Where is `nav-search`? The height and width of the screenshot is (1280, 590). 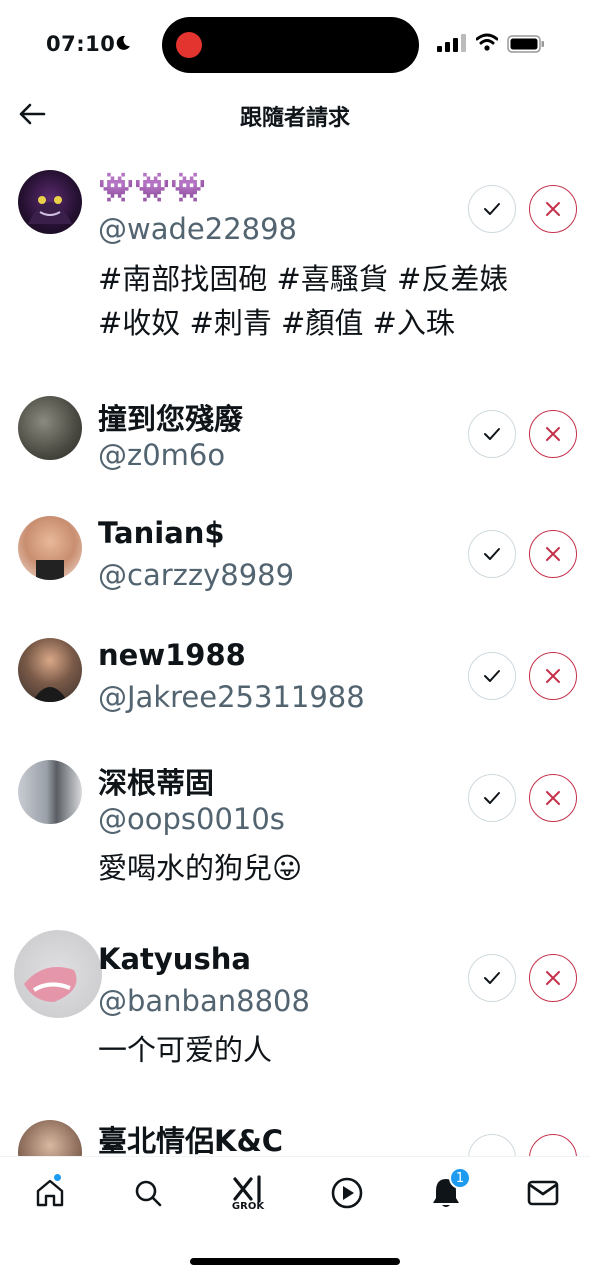
nav-search is located at coordinates (148, 1193).